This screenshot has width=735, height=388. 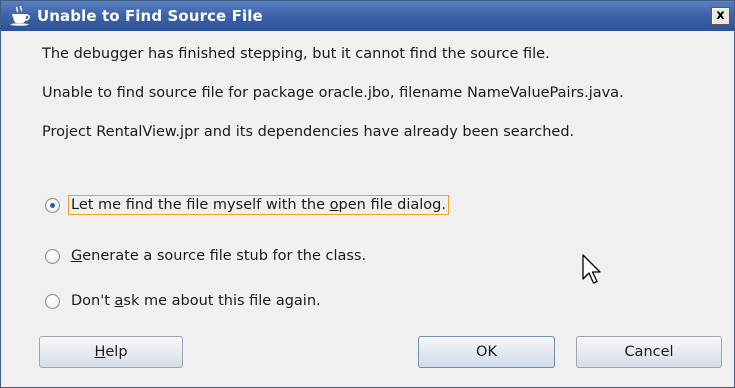 What do you see at coordinates (591, 269) in the screenshot?
I see `mouse-pointer-icon` at bounding box center [591, 269].